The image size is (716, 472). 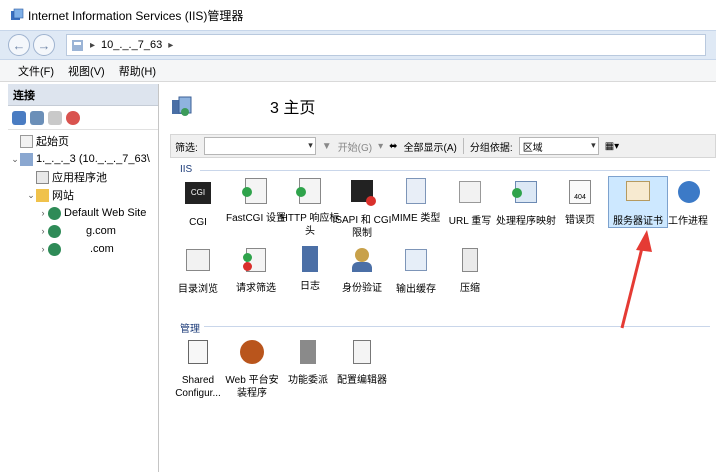 I want to click on dropdown-arrow-icon: ▾, so click(x=380, y=146).